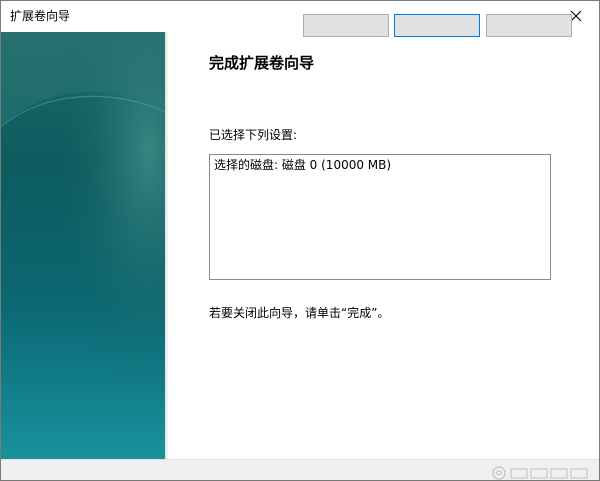  Describe the element at coordinates (346, 25) in the screenshot. I see `back-button` at that location.